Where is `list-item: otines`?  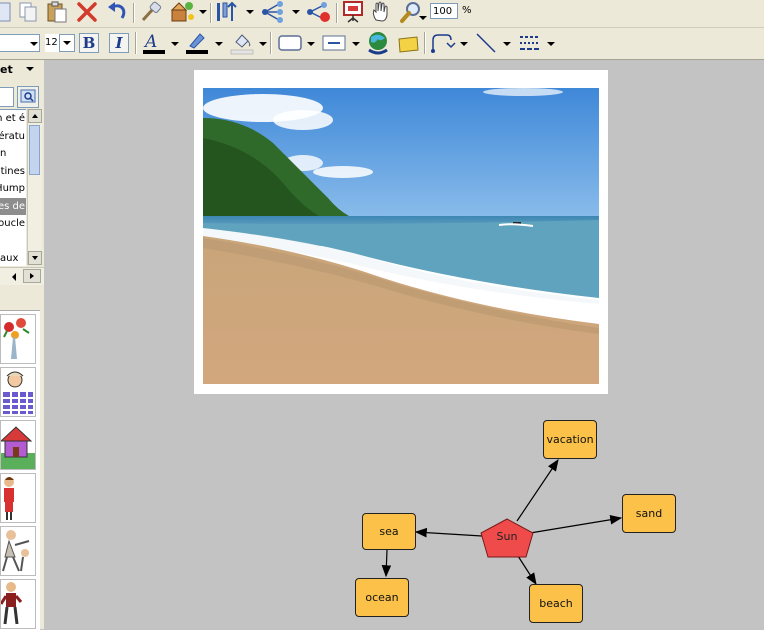 list-item: otines is located at coordinates (13, 172).